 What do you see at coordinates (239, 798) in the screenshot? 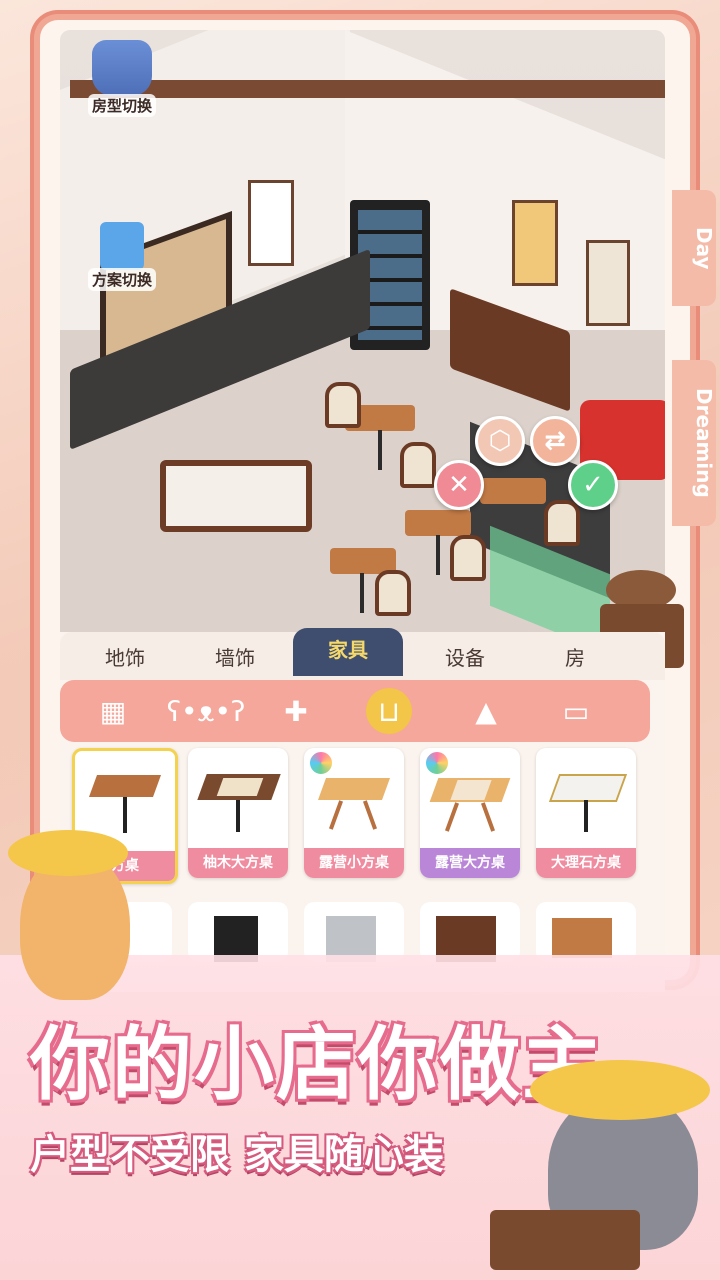
I see `teak-table-thumb` at bounding box center [239, 798].